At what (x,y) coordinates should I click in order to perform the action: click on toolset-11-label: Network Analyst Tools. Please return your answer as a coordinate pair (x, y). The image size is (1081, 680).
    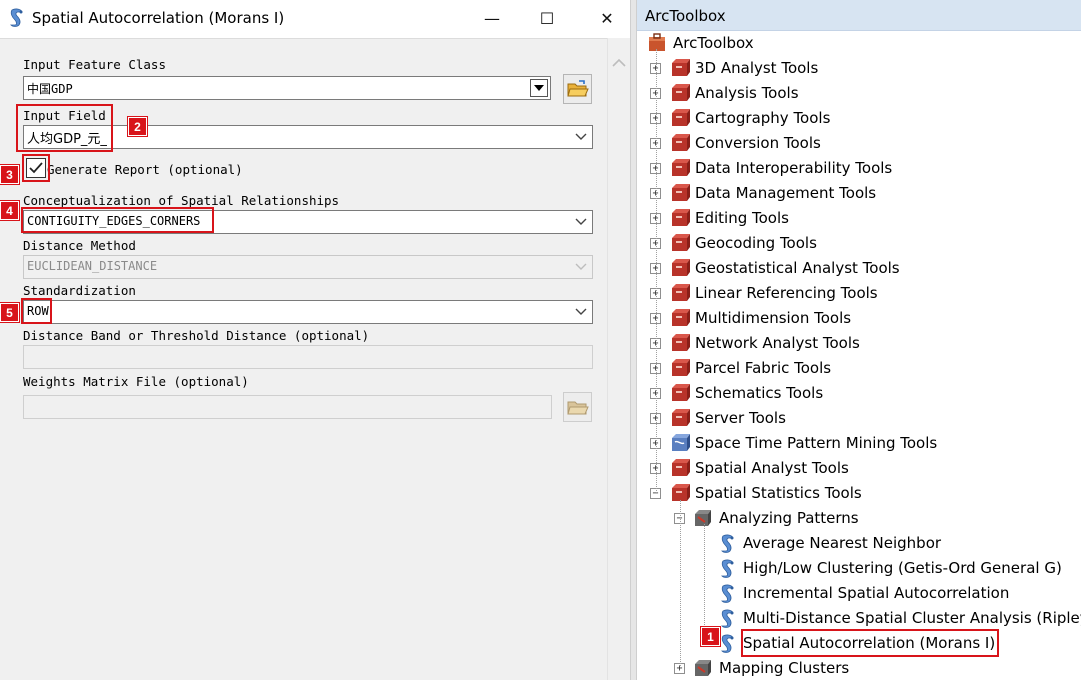
    Looking at the image, I should click on (777, 343).